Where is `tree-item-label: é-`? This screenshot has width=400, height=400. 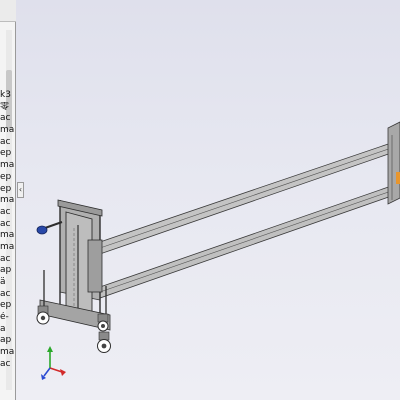
tree-item-label: é- is located at coordinates (4, 317).